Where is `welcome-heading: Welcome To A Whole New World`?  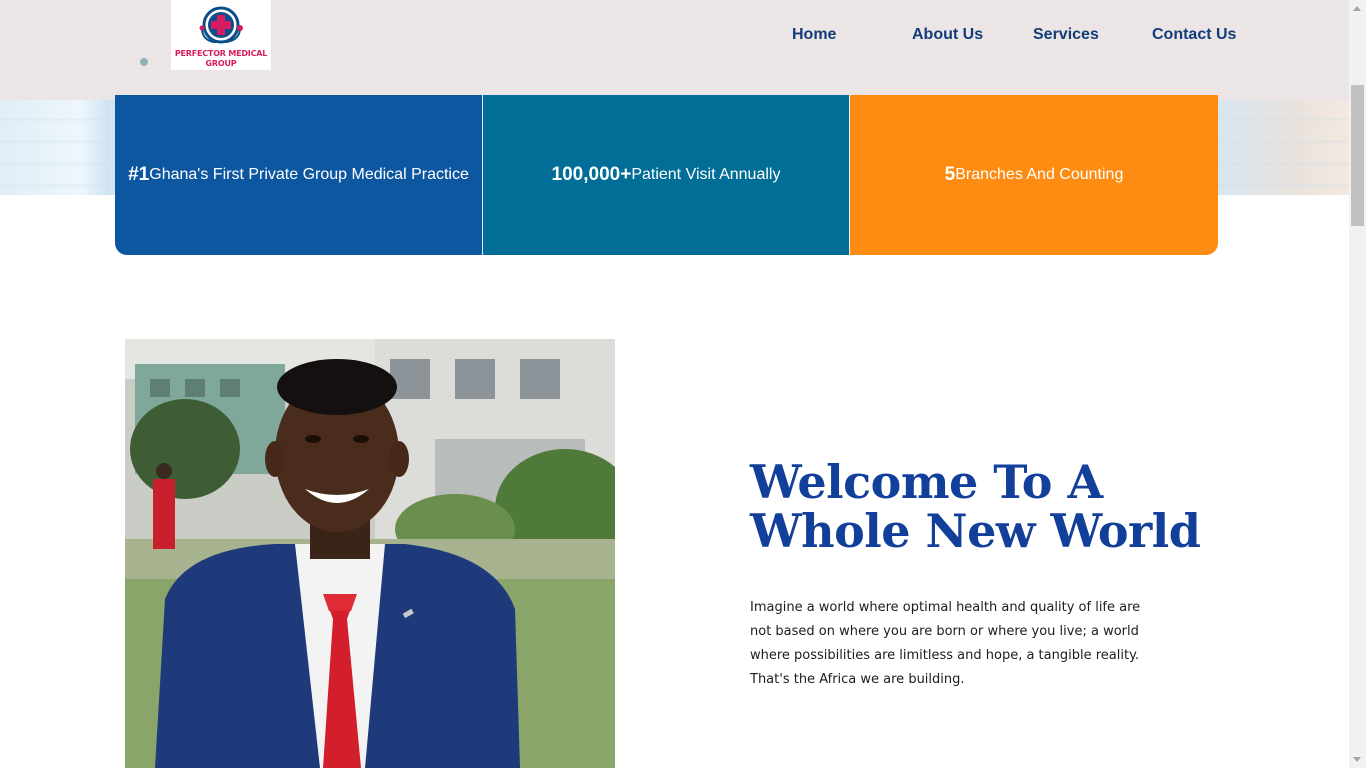
welcome-heading: Welcome To A Whole New World is located at coordinates (990, 507).